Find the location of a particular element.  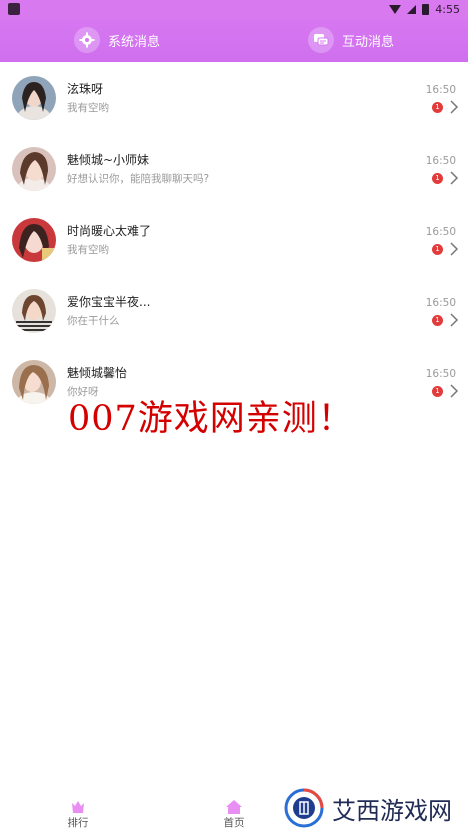

app-notification-icon is located at coordinates (14, 9).